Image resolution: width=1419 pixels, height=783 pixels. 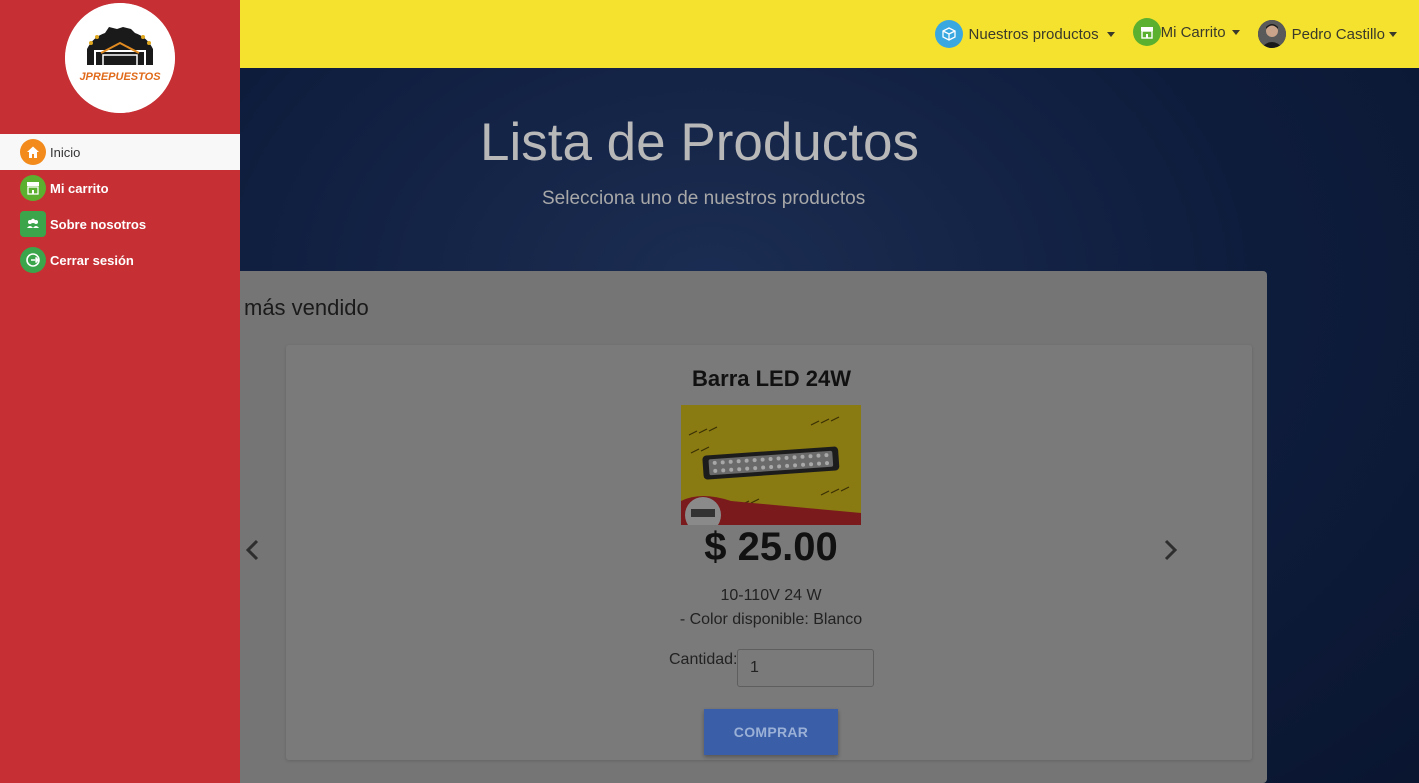 I want to click on product-name: Barra LED 24W, so click(x=771, y=378).